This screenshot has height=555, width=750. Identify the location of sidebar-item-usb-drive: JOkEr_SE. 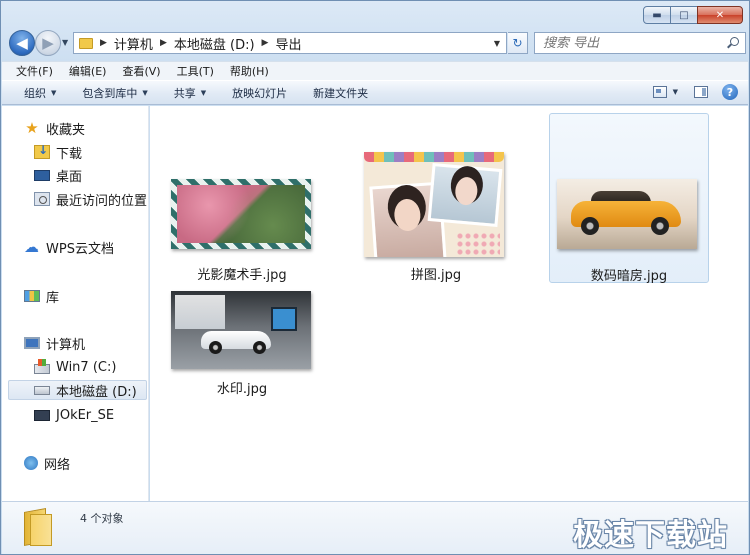
(74, 415).